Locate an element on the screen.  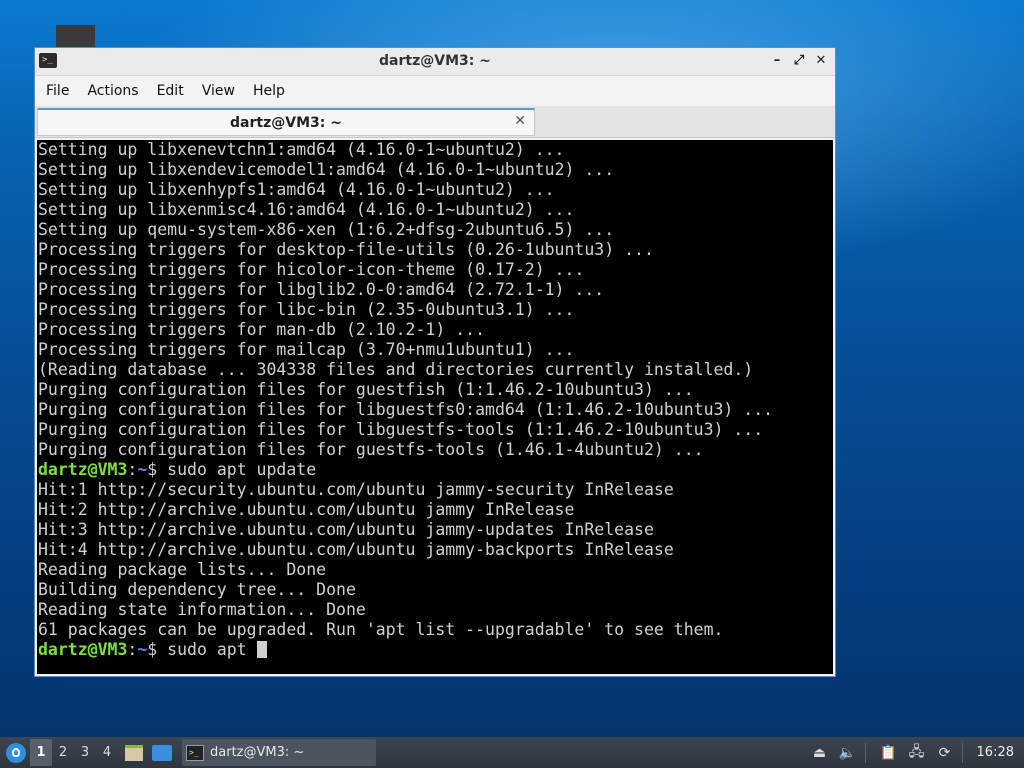
clock: 16:28 is located at coordinates (996, 752).